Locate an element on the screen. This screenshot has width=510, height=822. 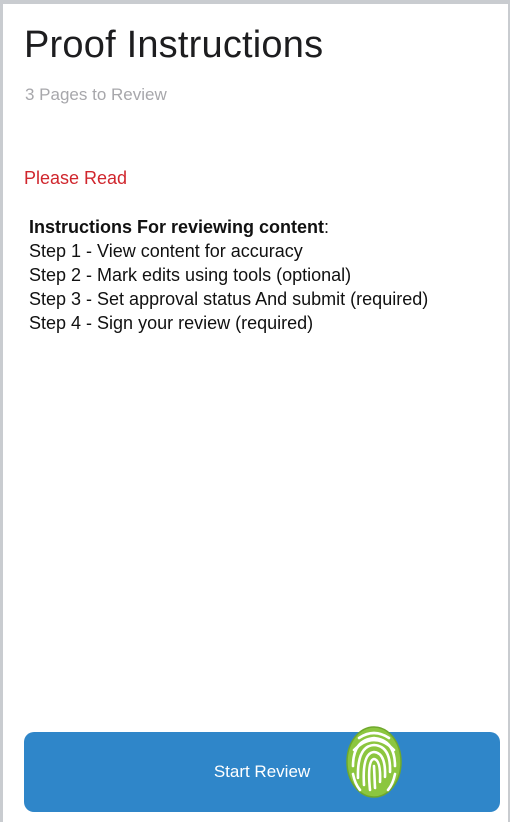
fingerprint-icon is located at coordinates (374, 761).